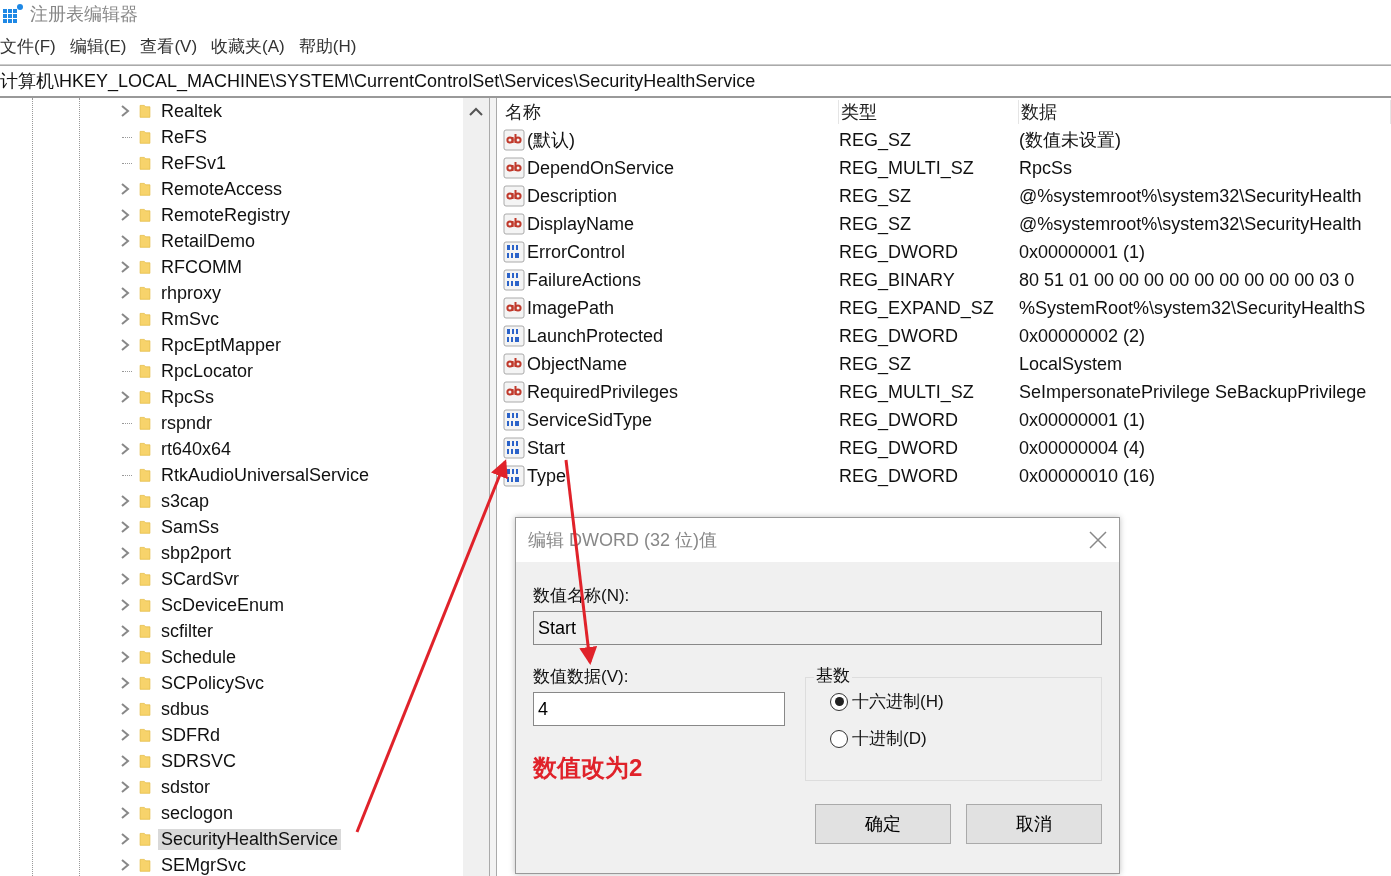  I want to click on value-name: (默认), so click(551, 140).